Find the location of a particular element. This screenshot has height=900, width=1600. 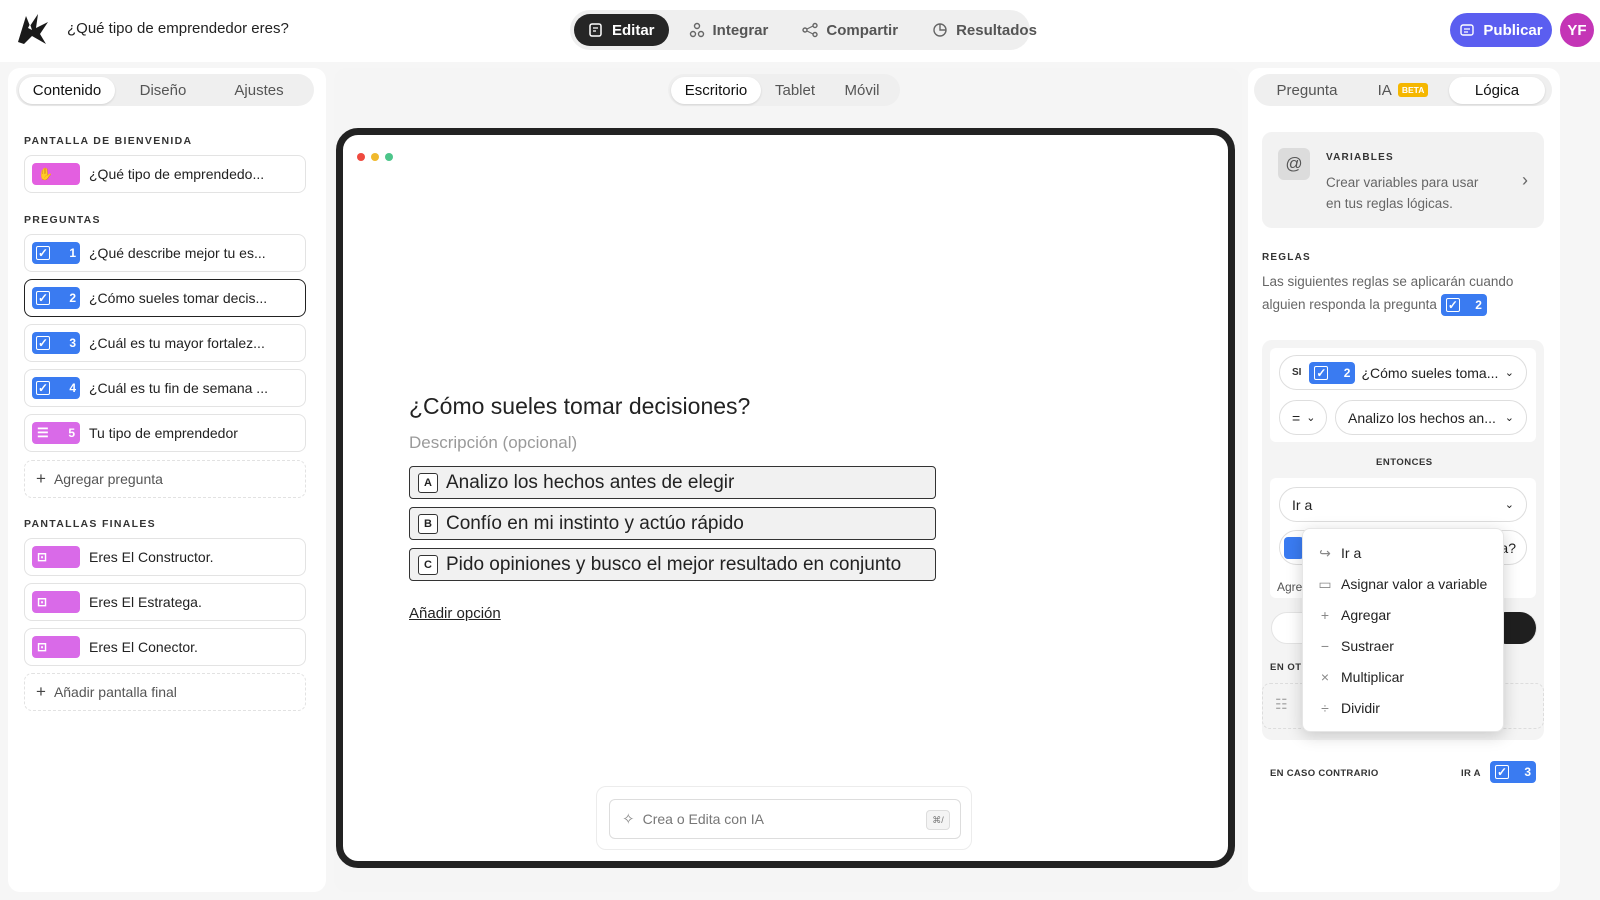

tab-tablet: Tablet is located at coordinates (795, 90).